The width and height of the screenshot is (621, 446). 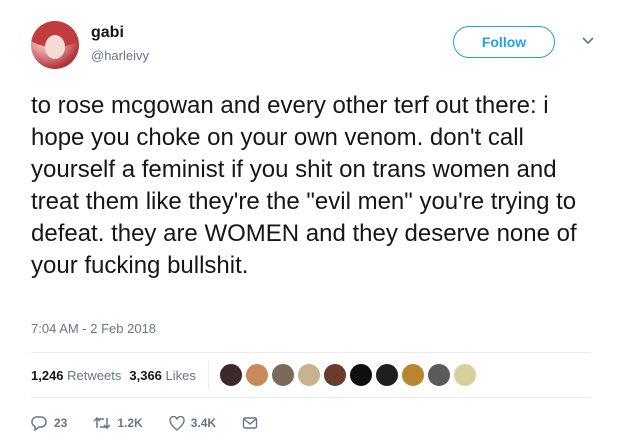 I want to click on tweet-actions: 23 1.2K 3.4K, so click(x=160, y=423).